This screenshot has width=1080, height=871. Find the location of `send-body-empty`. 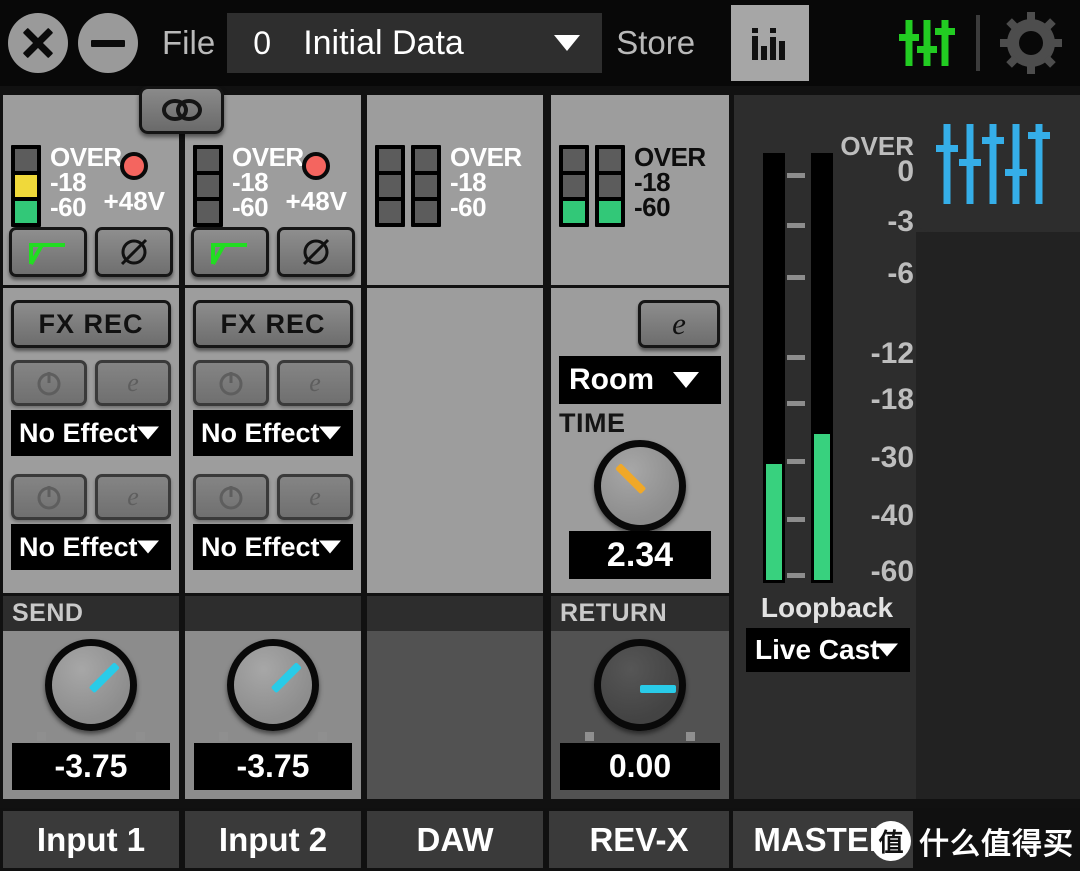

send-body-empty is located at coordinates (455, 715).